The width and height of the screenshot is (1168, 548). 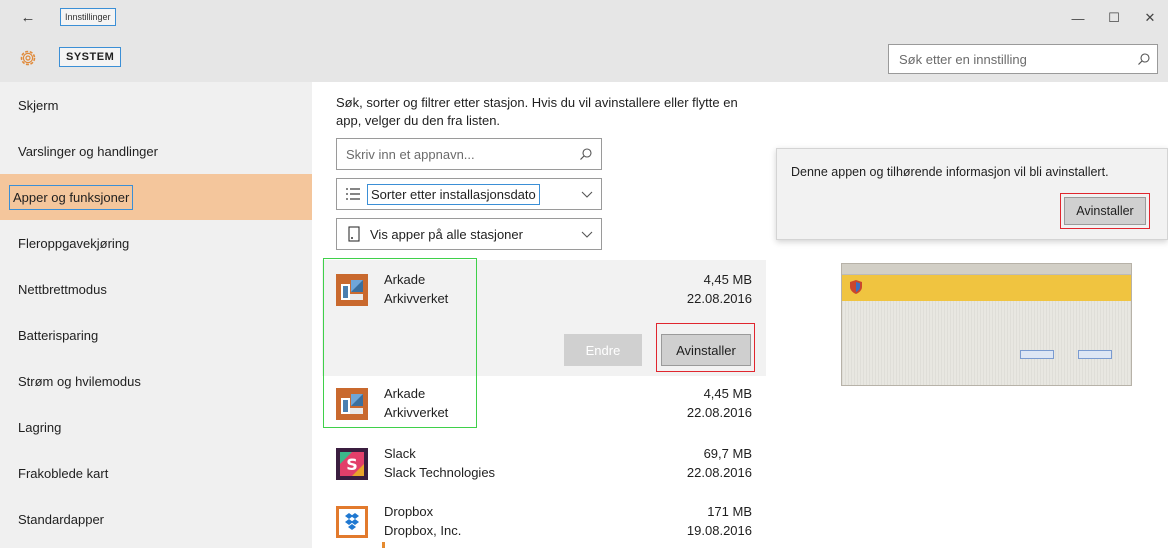 I want to click on photo-texture, so click(x=986, y=343).